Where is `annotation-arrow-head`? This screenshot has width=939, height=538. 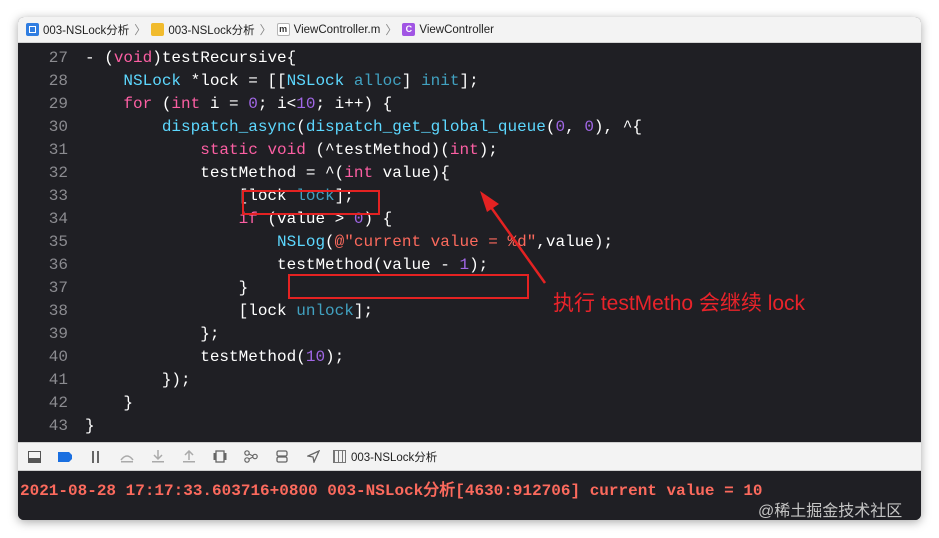
annotation-arrow-head is located at coordinates (489, 201).